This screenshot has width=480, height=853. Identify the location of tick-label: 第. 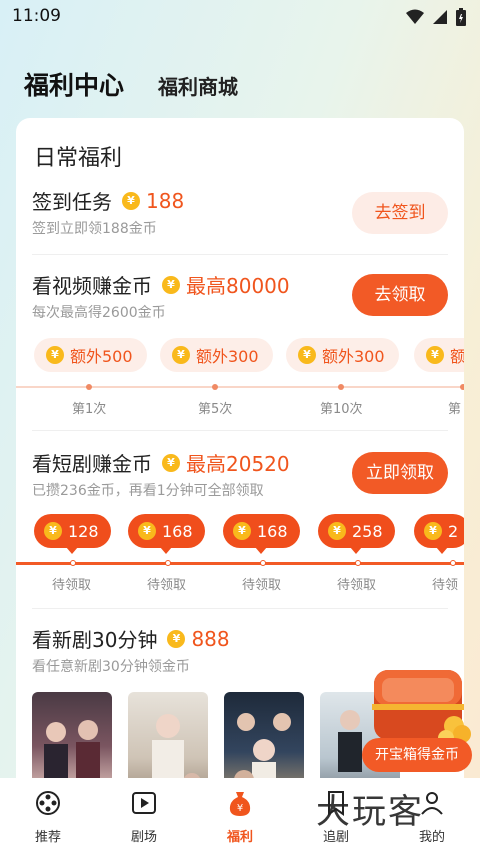
(455, 409).